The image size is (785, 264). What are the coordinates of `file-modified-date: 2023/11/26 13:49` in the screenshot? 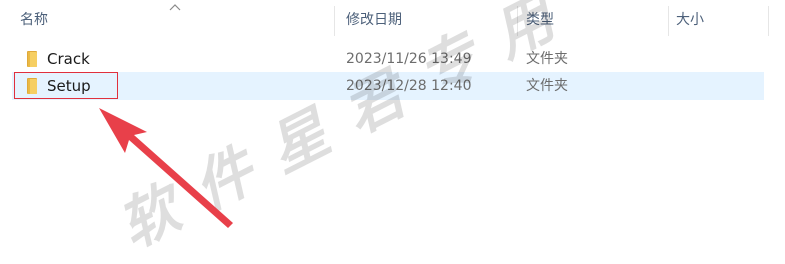 It's located at (409, 59).